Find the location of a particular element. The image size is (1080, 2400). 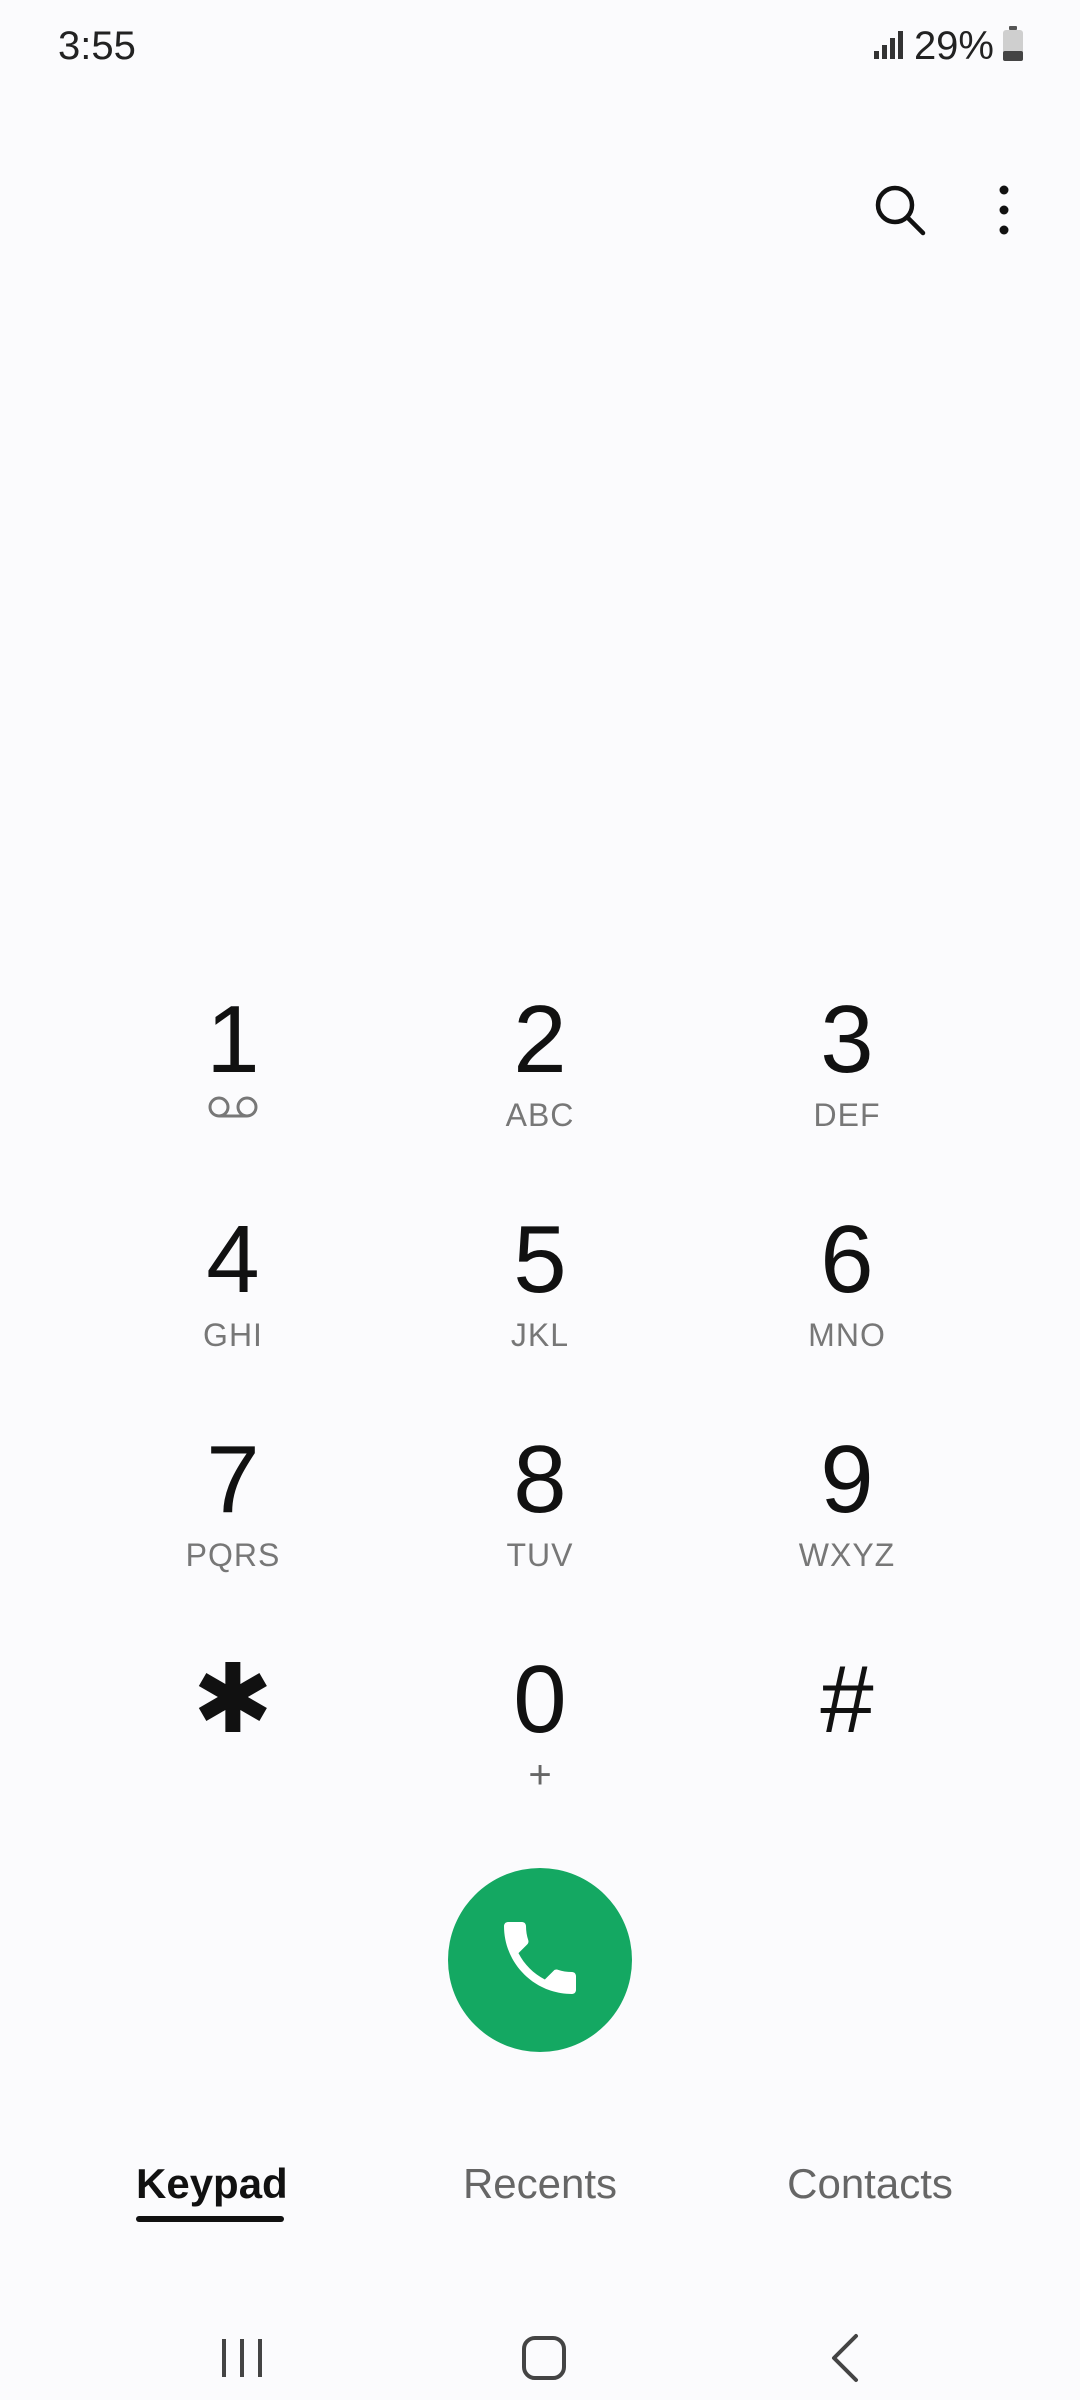

key-0: 0 + is located at coordinates (540, 1745).